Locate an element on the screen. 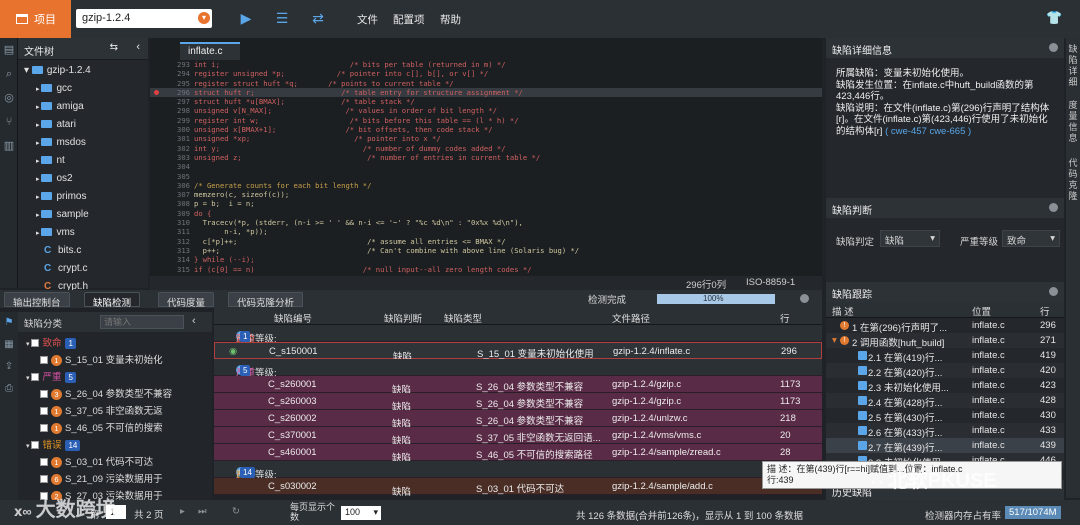  tree-item: Cbits.c is located at coordinates (83, 251).